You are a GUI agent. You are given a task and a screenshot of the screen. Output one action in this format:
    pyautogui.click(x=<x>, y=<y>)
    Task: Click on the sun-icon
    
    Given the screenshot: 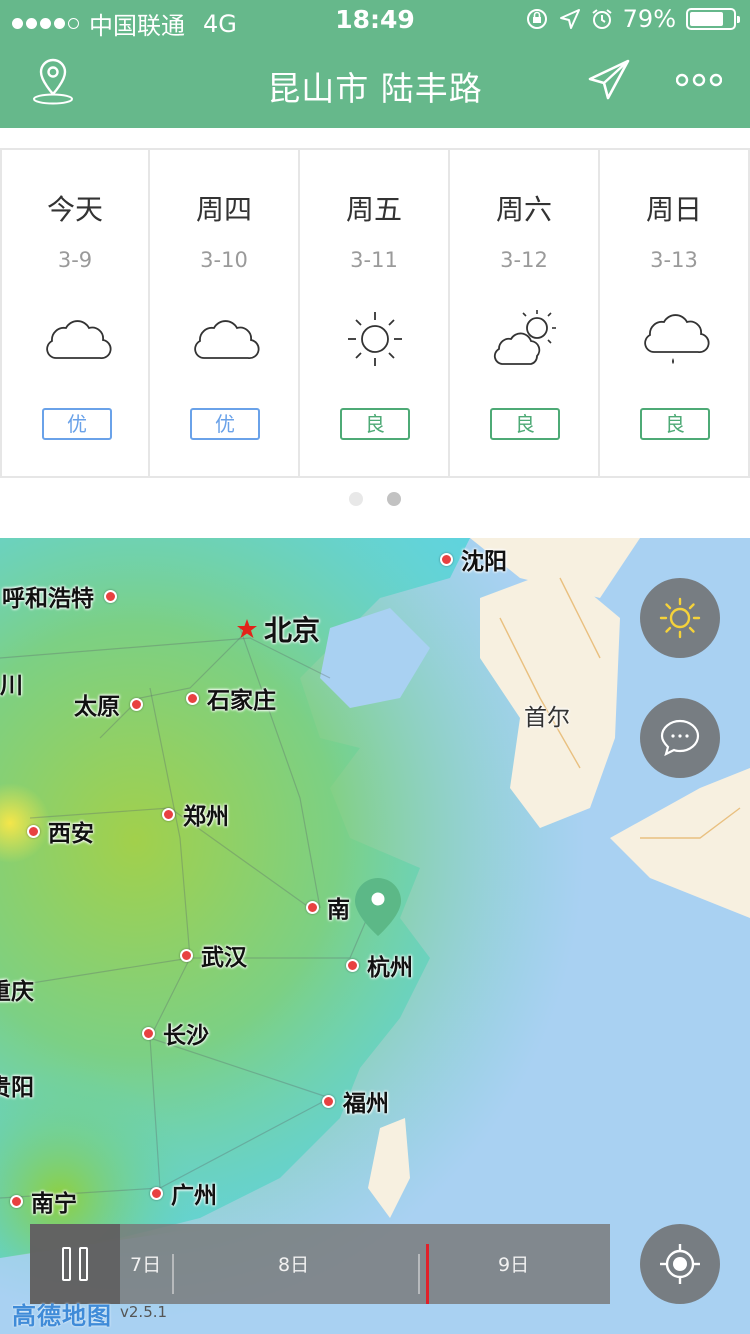 What is the action you would take?
    pyautogui.click(x=680, y=618)
    